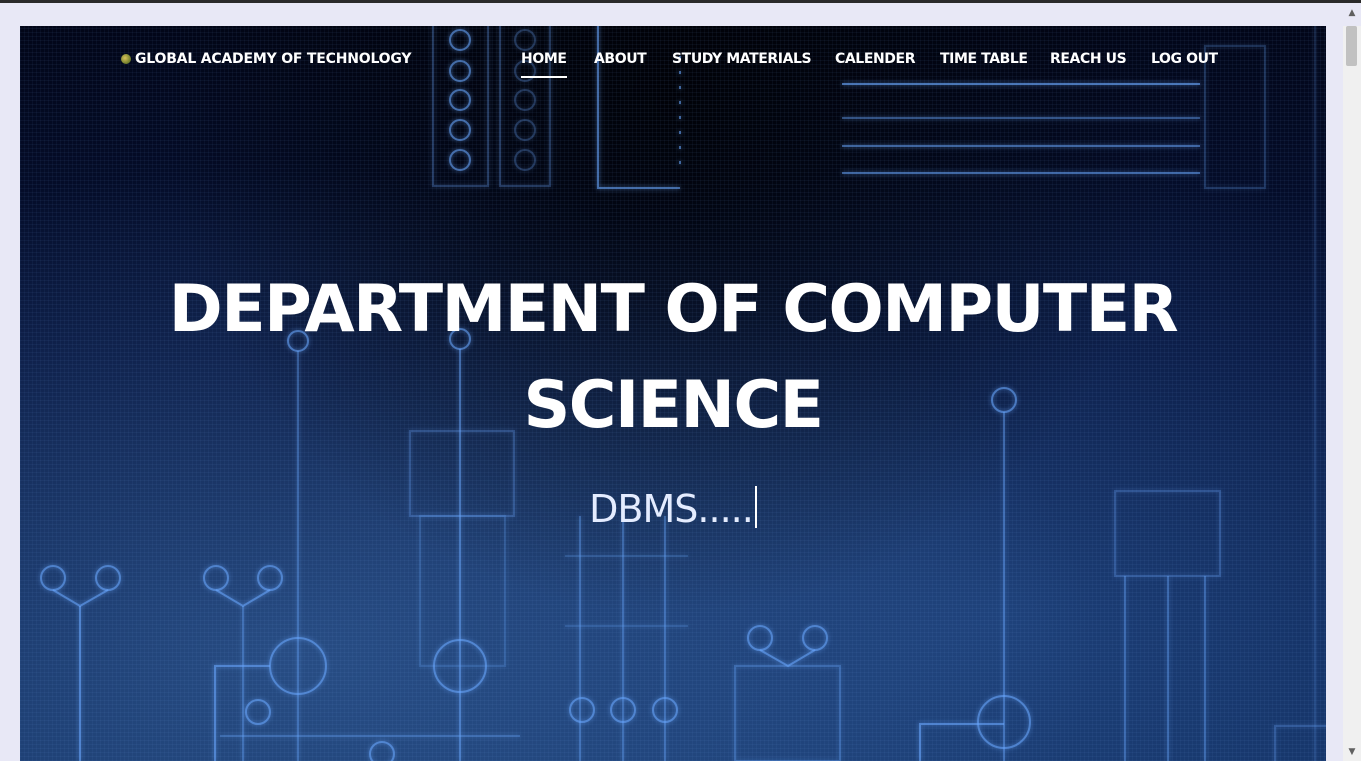 This screenshot has width=1361, height=761. What do you see at coordinates (755, 507) in the screenshot?
I see `typing-cursor` at bounding box center [755, 507].